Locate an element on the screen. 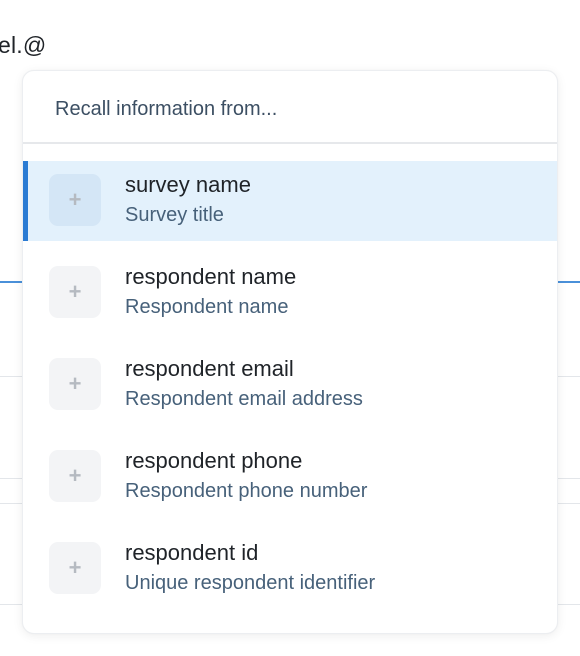 The height and width of the screenshot is (656, 580). editor-text: el.@ is located at coordinates (23, 45).